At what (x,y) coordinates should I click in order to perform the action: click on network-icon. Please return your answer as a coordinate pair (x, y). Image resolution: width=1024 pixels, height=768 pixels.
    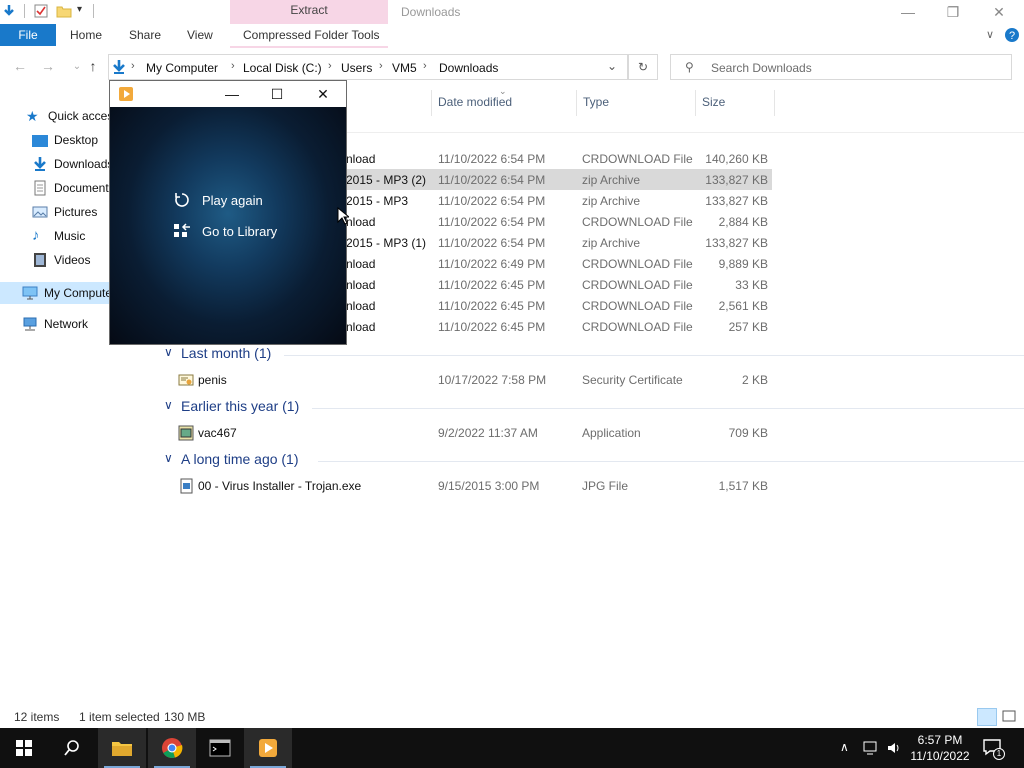
    Looking at the image, I should click on (30, 324).